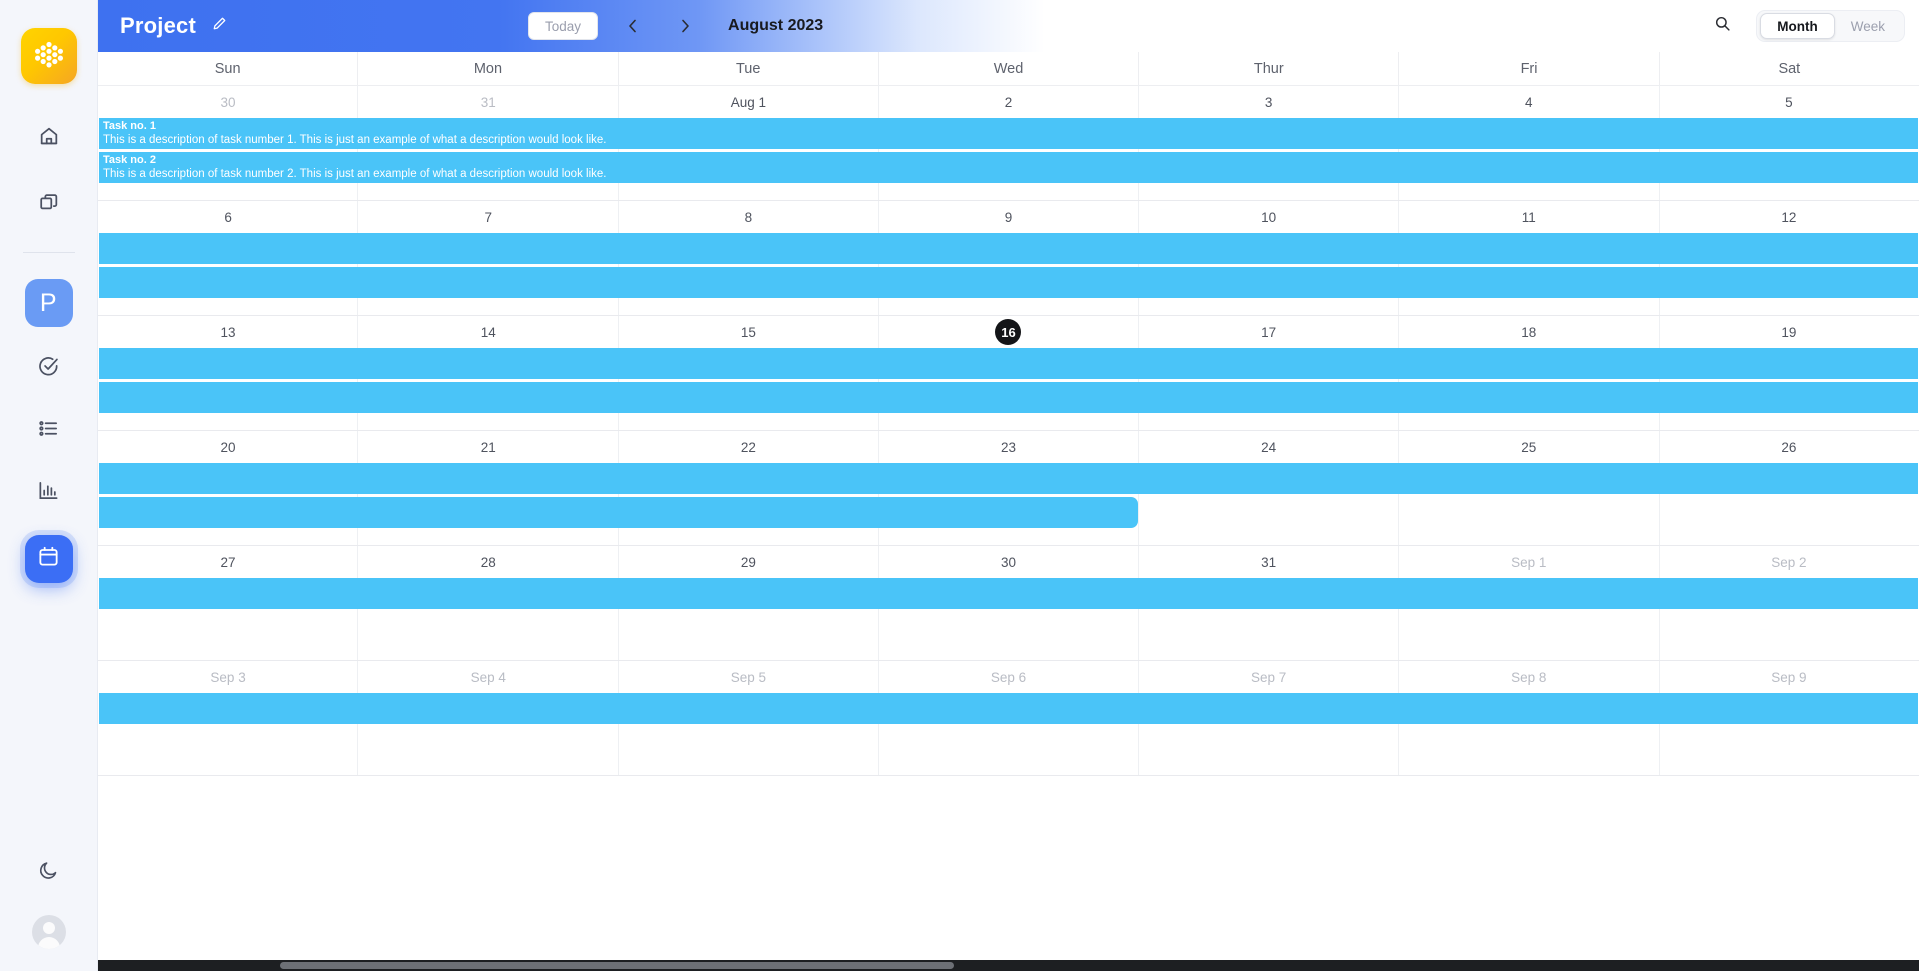 This screenshot has height=971, width=1919. Describe the element at coordinates (48, 901) in the screenshot. I see `sidebar-bottom-nav` at that location.